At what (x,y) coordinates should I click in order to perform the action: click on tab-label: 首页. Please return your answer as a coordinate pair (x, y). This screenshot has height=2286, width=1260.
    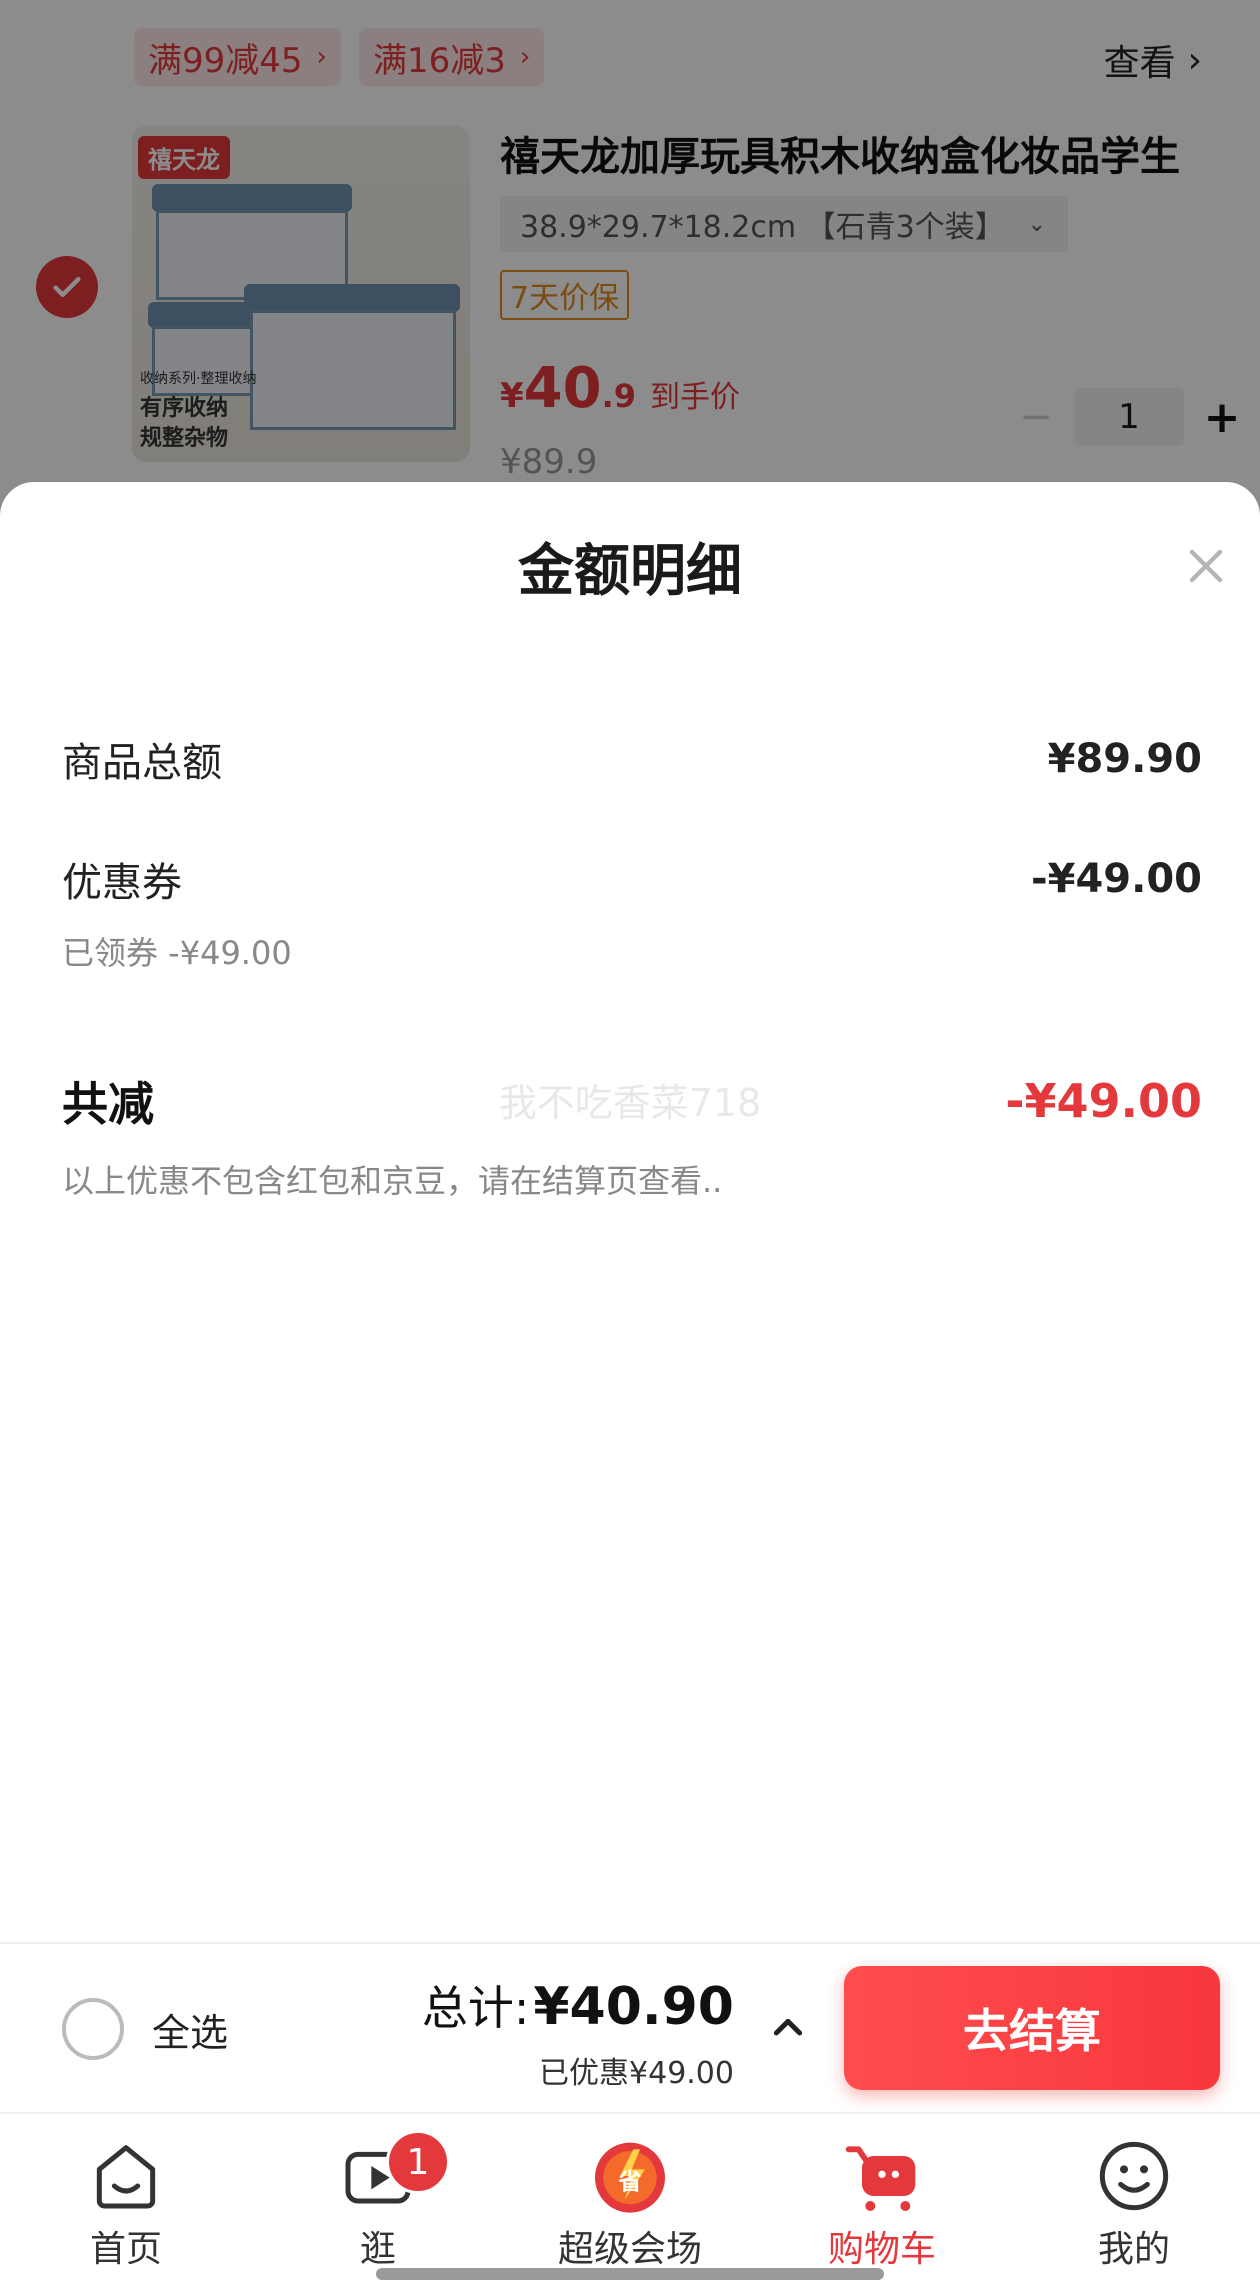
    Looking at the image, I should click on (125, 2249).